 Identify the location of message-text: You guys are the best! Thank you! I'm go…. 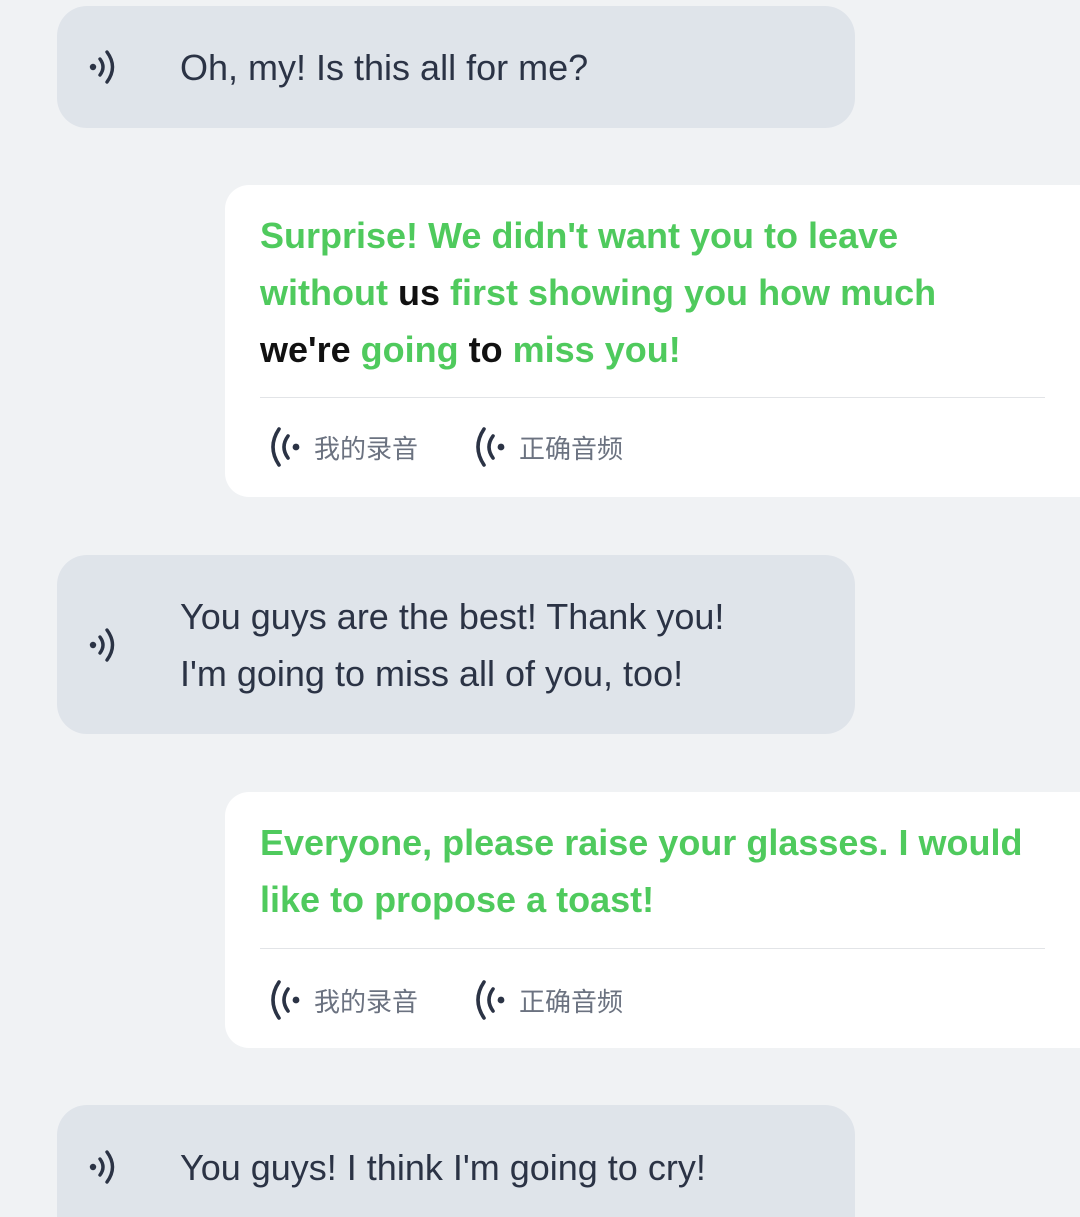
(502, 645).